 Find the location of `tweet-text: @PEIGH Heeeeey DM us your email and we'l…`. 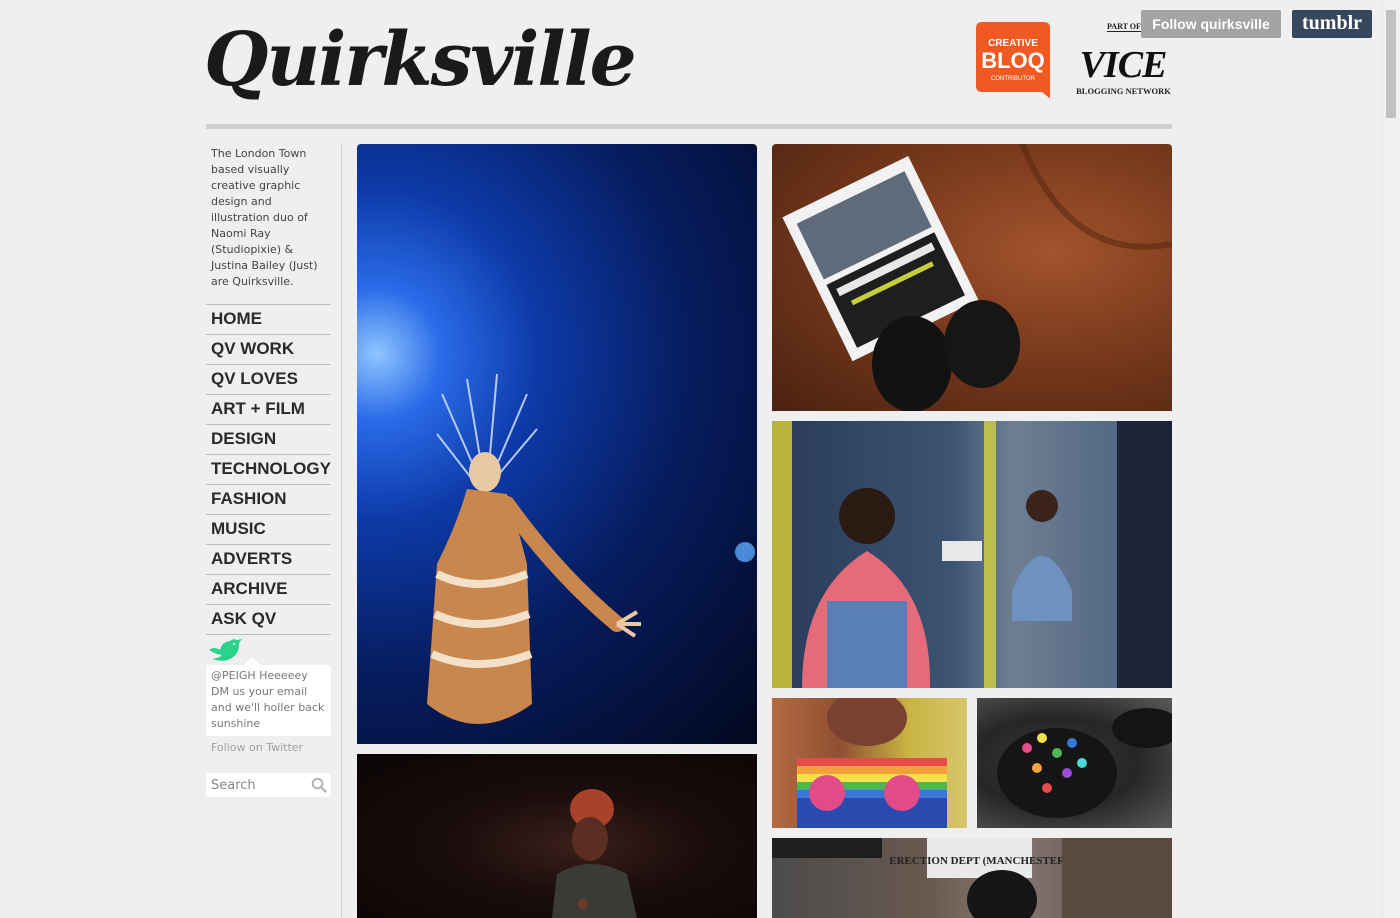

tweet-text: @PEIGH Heeeeey DM us your email and we'l… is located at coordinates (268, 700).